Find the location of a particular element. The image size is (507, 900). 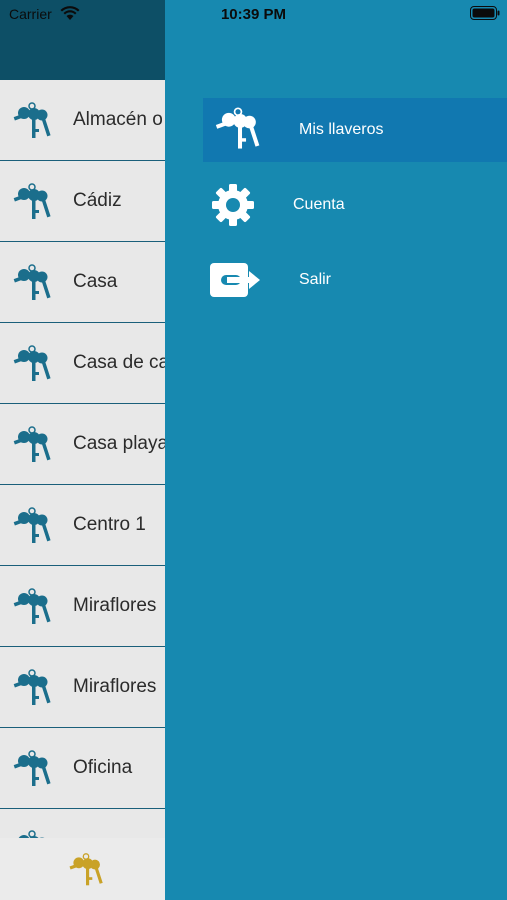

list-item-label: Oficina is located at coordinates (103, 767).